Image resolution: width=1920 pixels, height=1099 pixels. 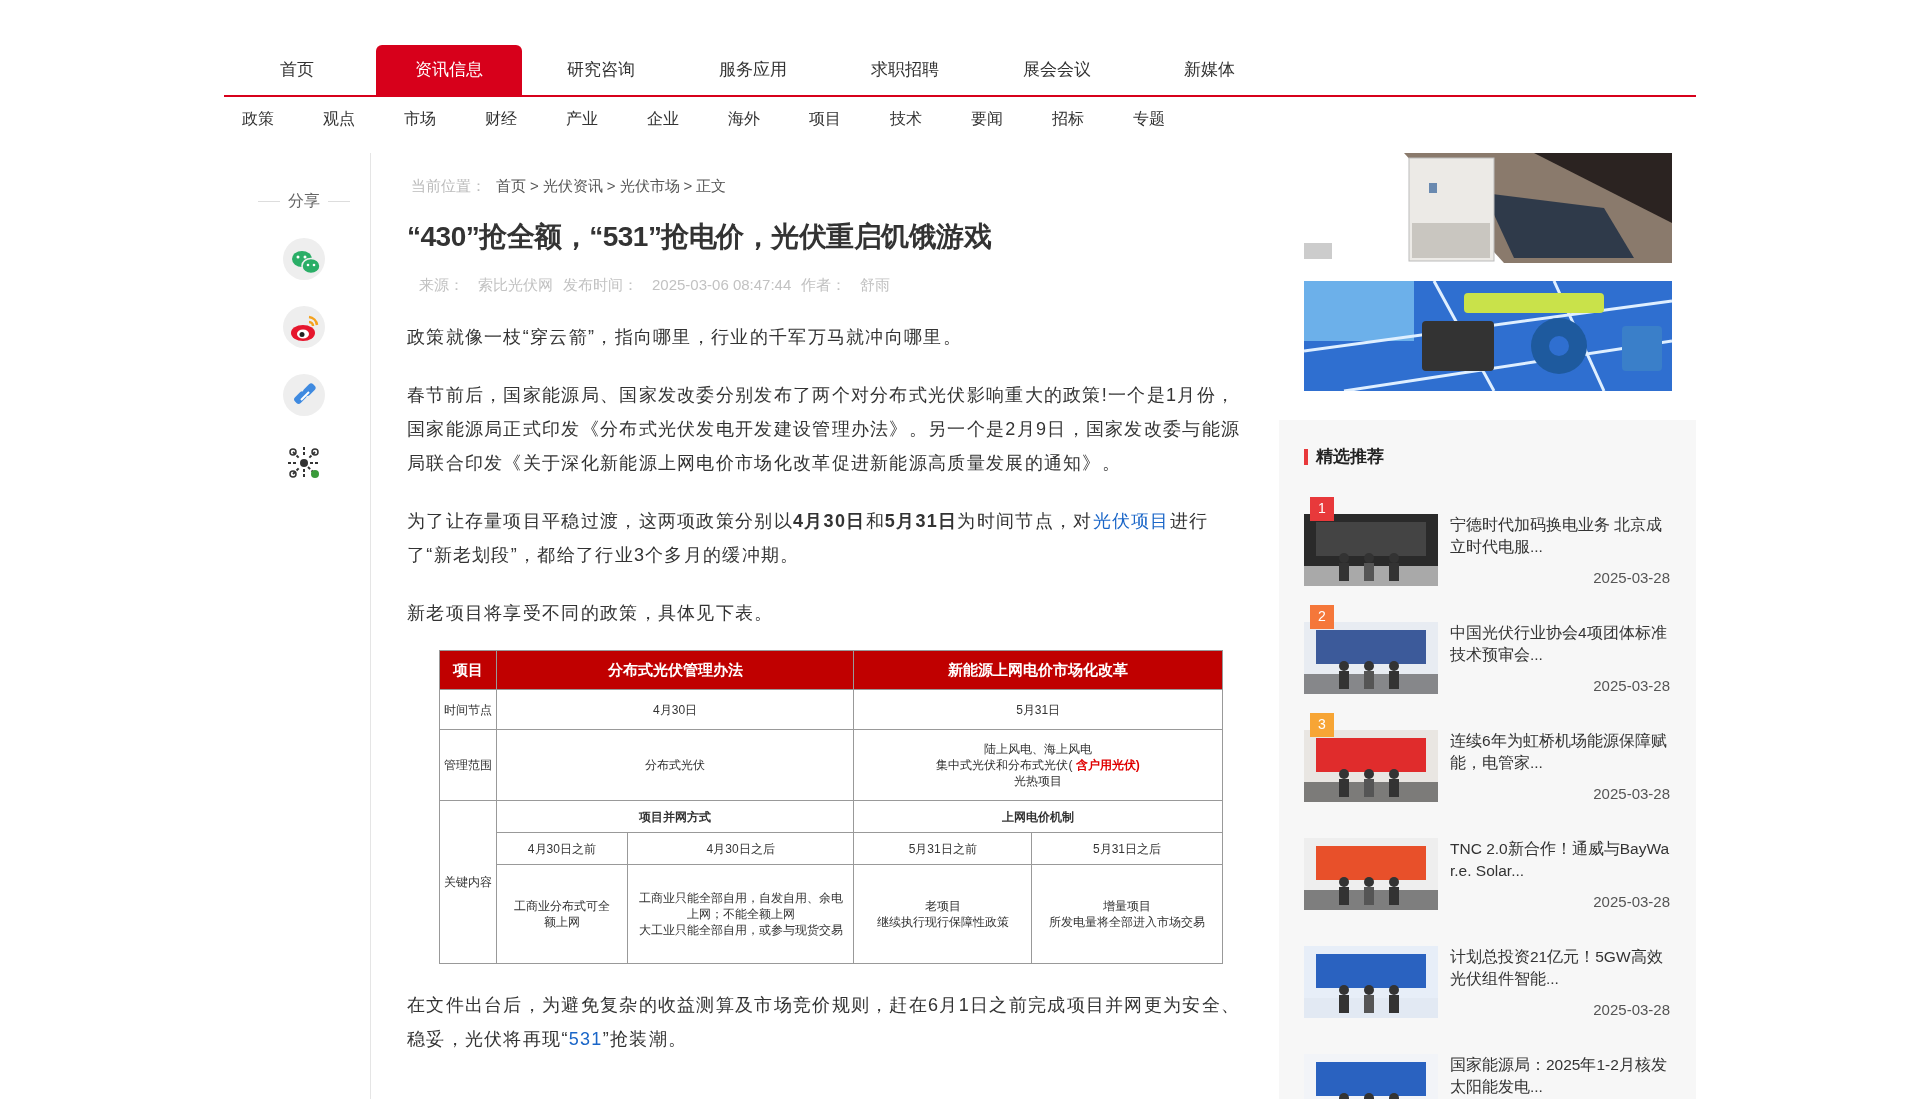 I want to click on rank-badge: 3, so click(x=1322, y=724).